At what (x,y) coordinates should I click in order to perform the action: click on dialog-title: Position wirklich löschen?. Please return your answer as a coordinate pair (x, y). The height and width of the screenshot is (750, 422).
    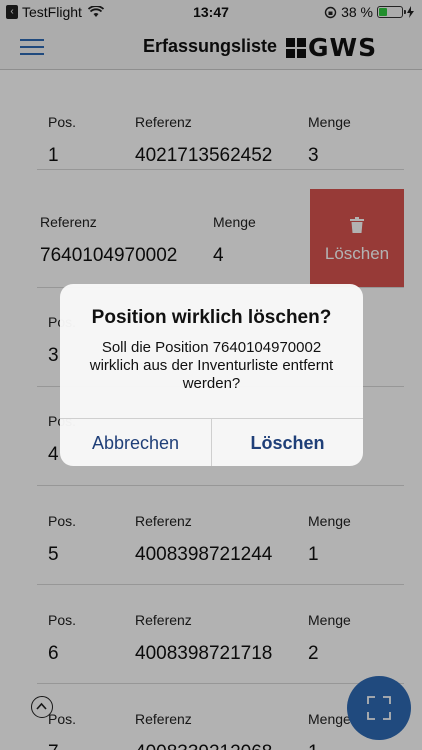
    Looking at the image, I should click on (211, 317).